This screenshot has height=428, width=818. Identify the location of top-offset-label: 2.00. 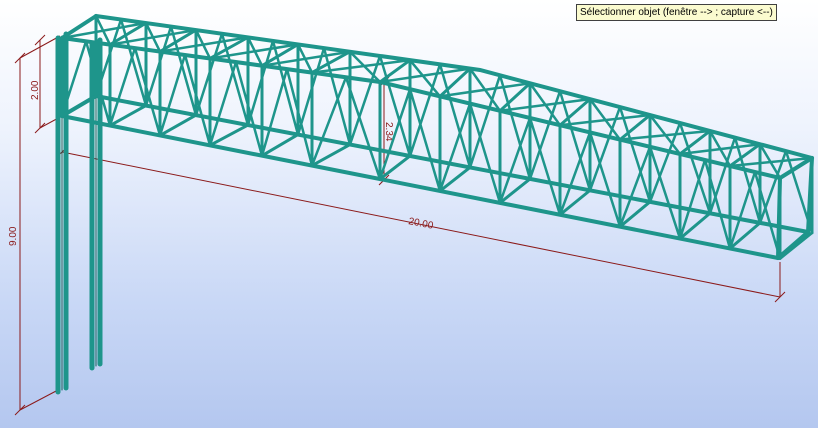
(35, 90).